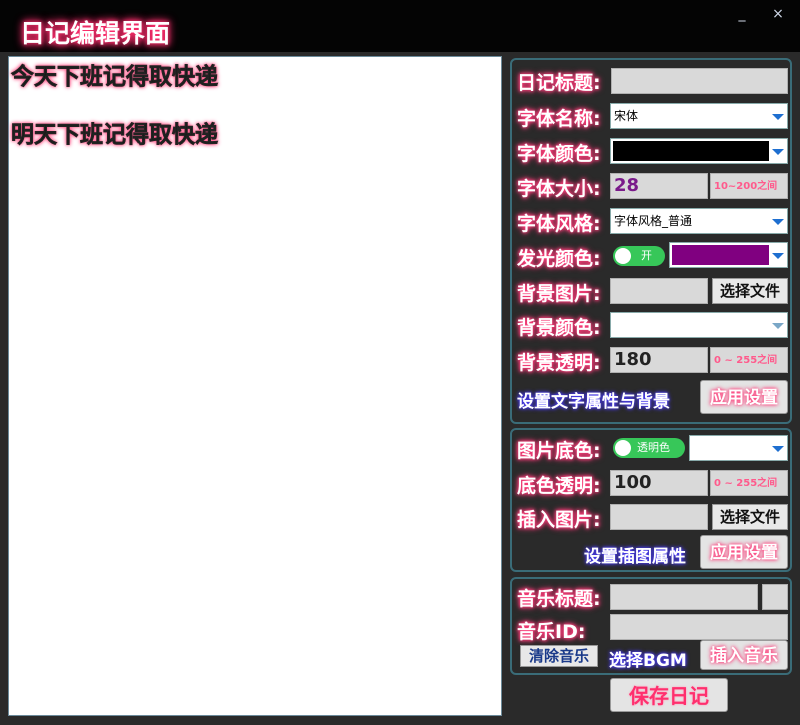  Describe the element at coordinates (750, 517) in the screenshot. I see `image-choose-file-button: 选择文件` at that location.